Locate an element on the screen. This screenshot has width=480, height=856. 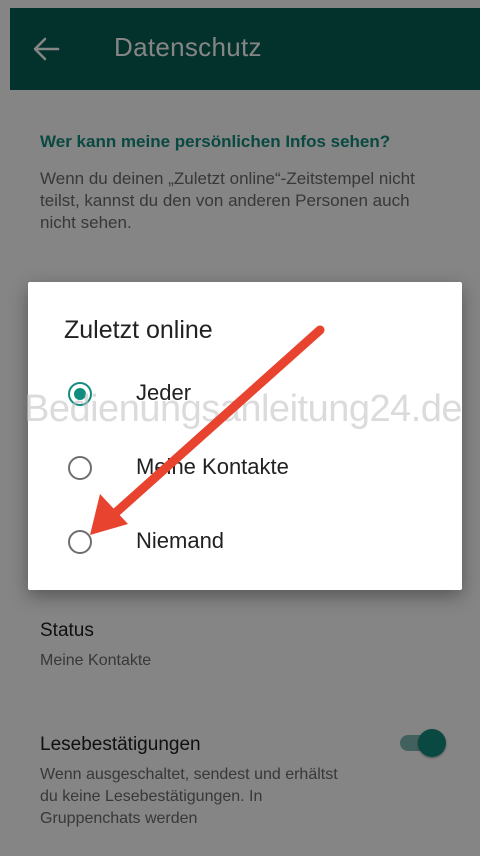
option-label: Meine Kontakte is located at coordinates (212, 466).